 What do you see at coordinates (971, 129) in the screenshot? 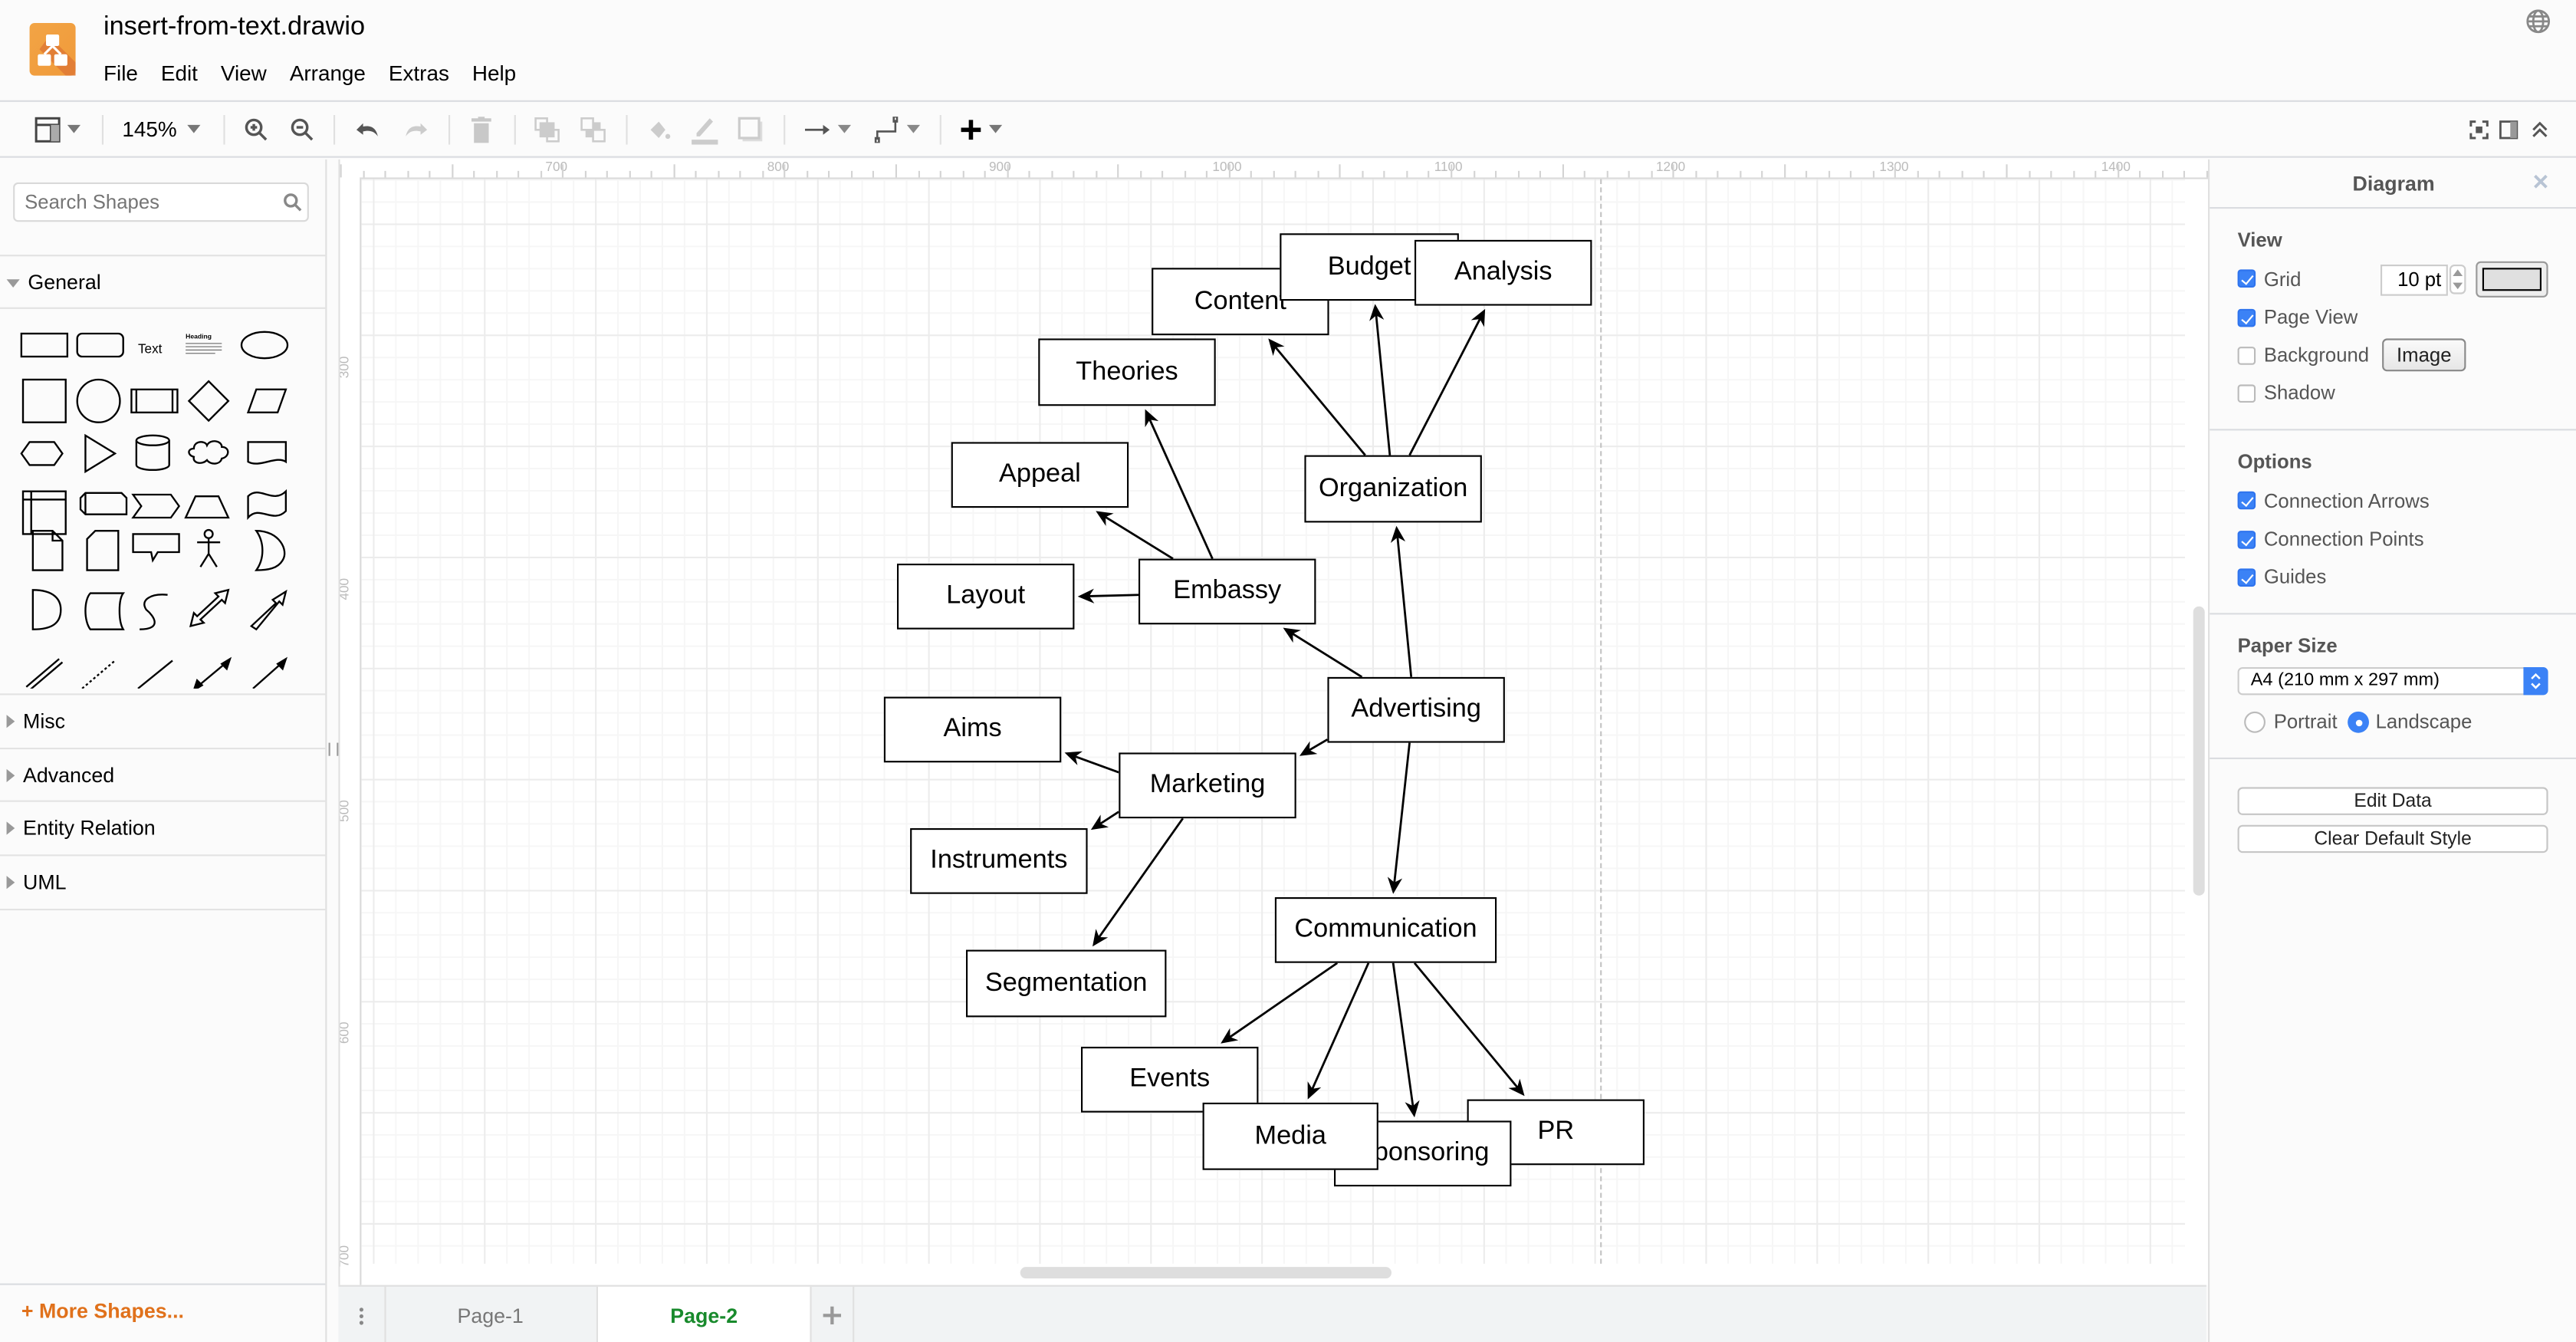
I see `plus-icon` at bounding box center [971, 129].